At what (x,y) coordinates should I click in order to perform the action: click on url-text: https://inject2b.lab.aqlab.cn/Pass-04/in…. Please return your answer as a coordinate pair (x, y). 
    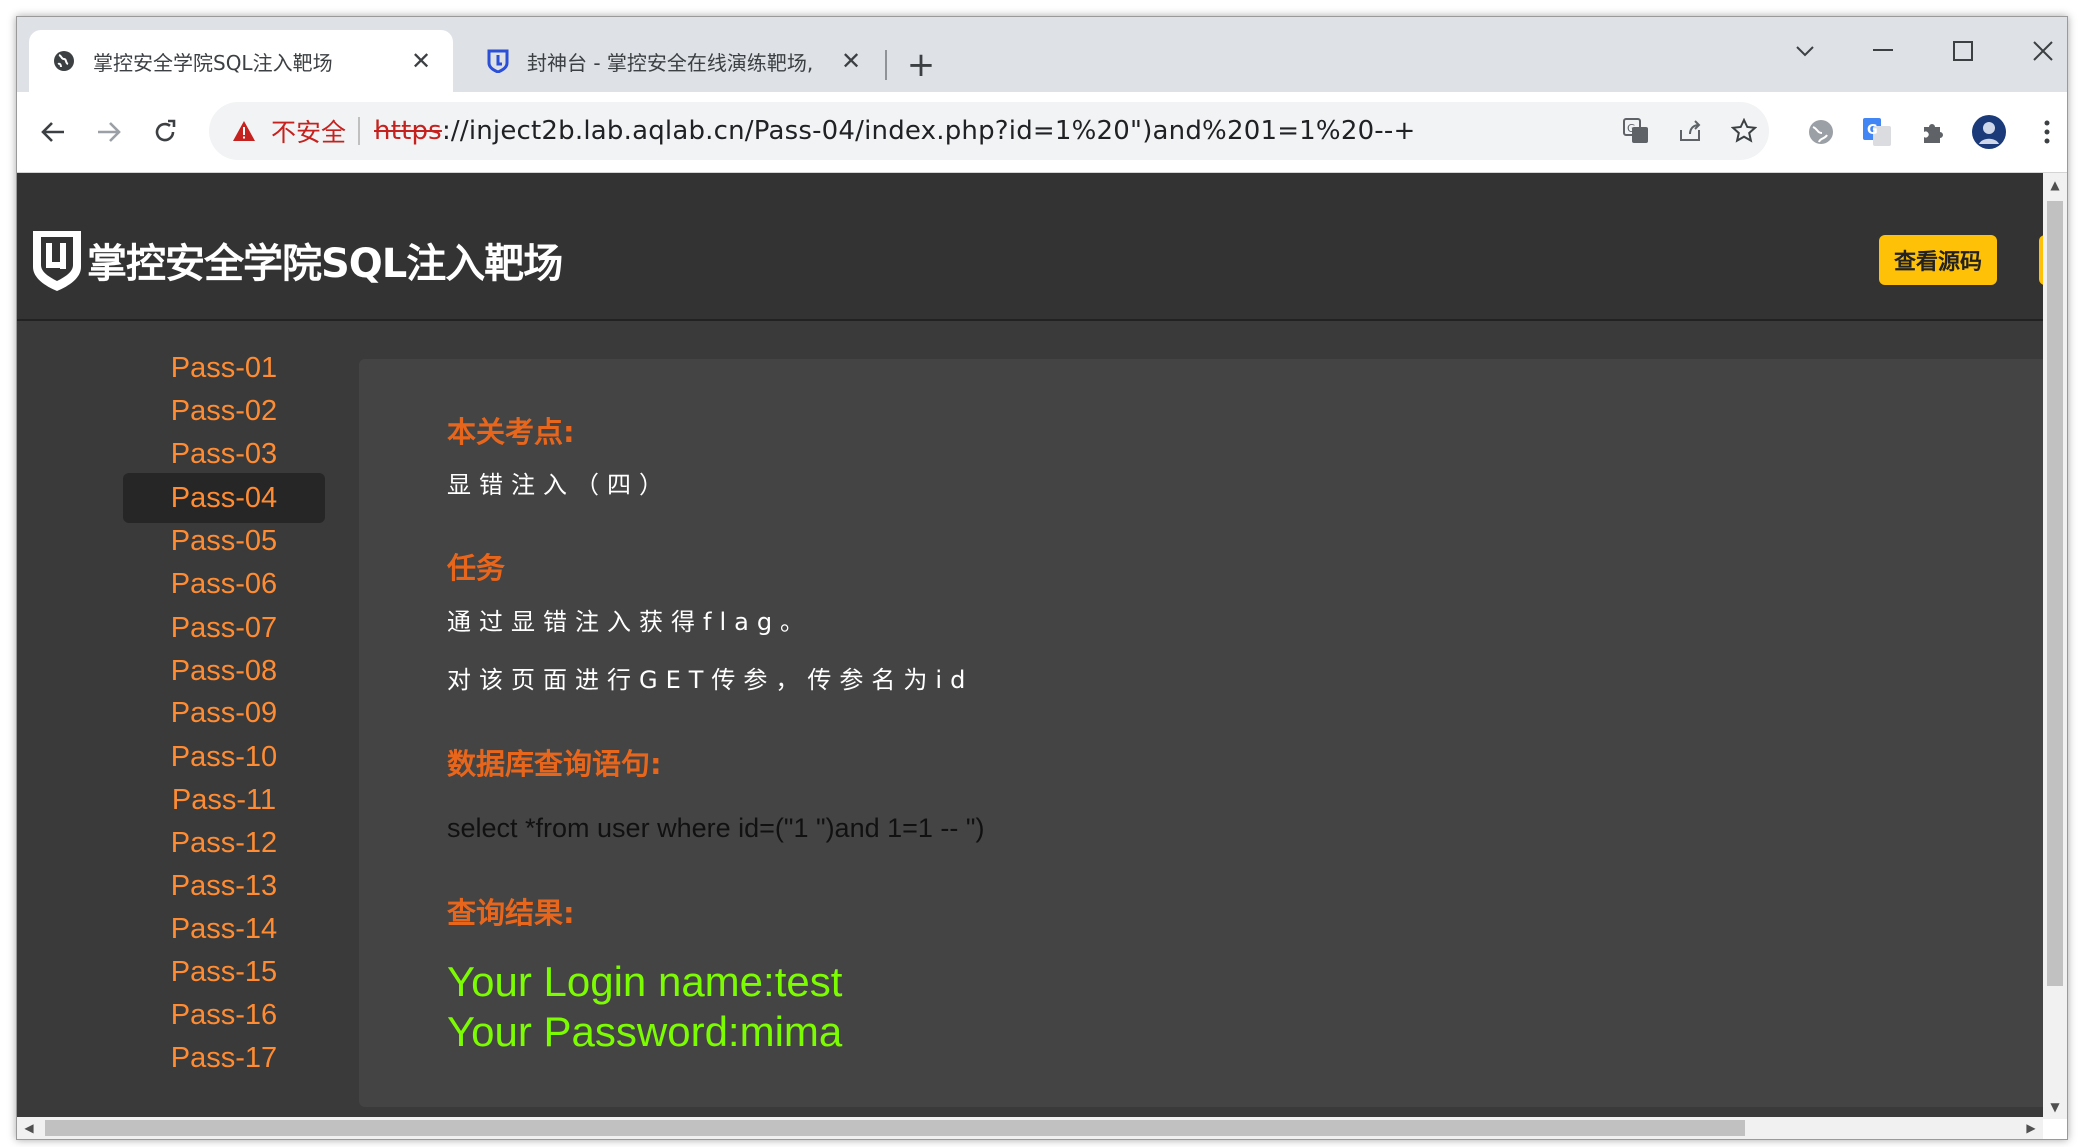
    Looking at the image, I should click on (894, 131).